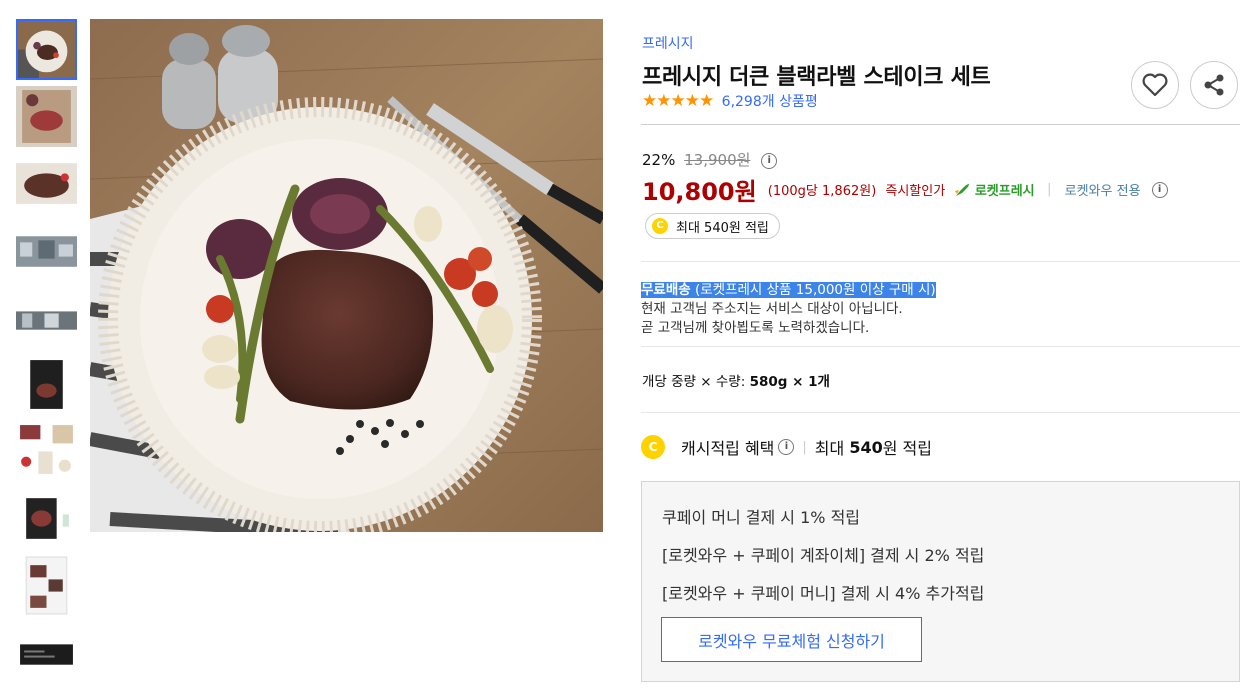 This screenshot has width=1255, height=695. What do you see at coordinates (823, 593) in the screenshot?
I see `benefit-line-3: [로켓와우 + 쿠페이 머니] 결제 시 4% 추가적립` at bounding box center [823, 593].